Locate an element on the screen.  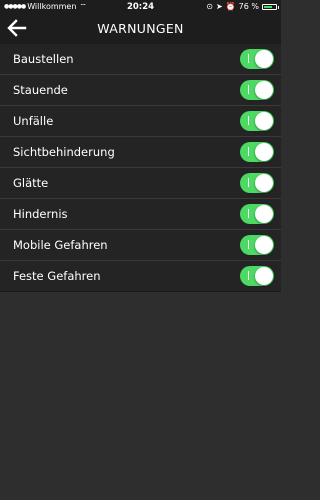
warning-label: Stauende is located at coordinates (40, 90).